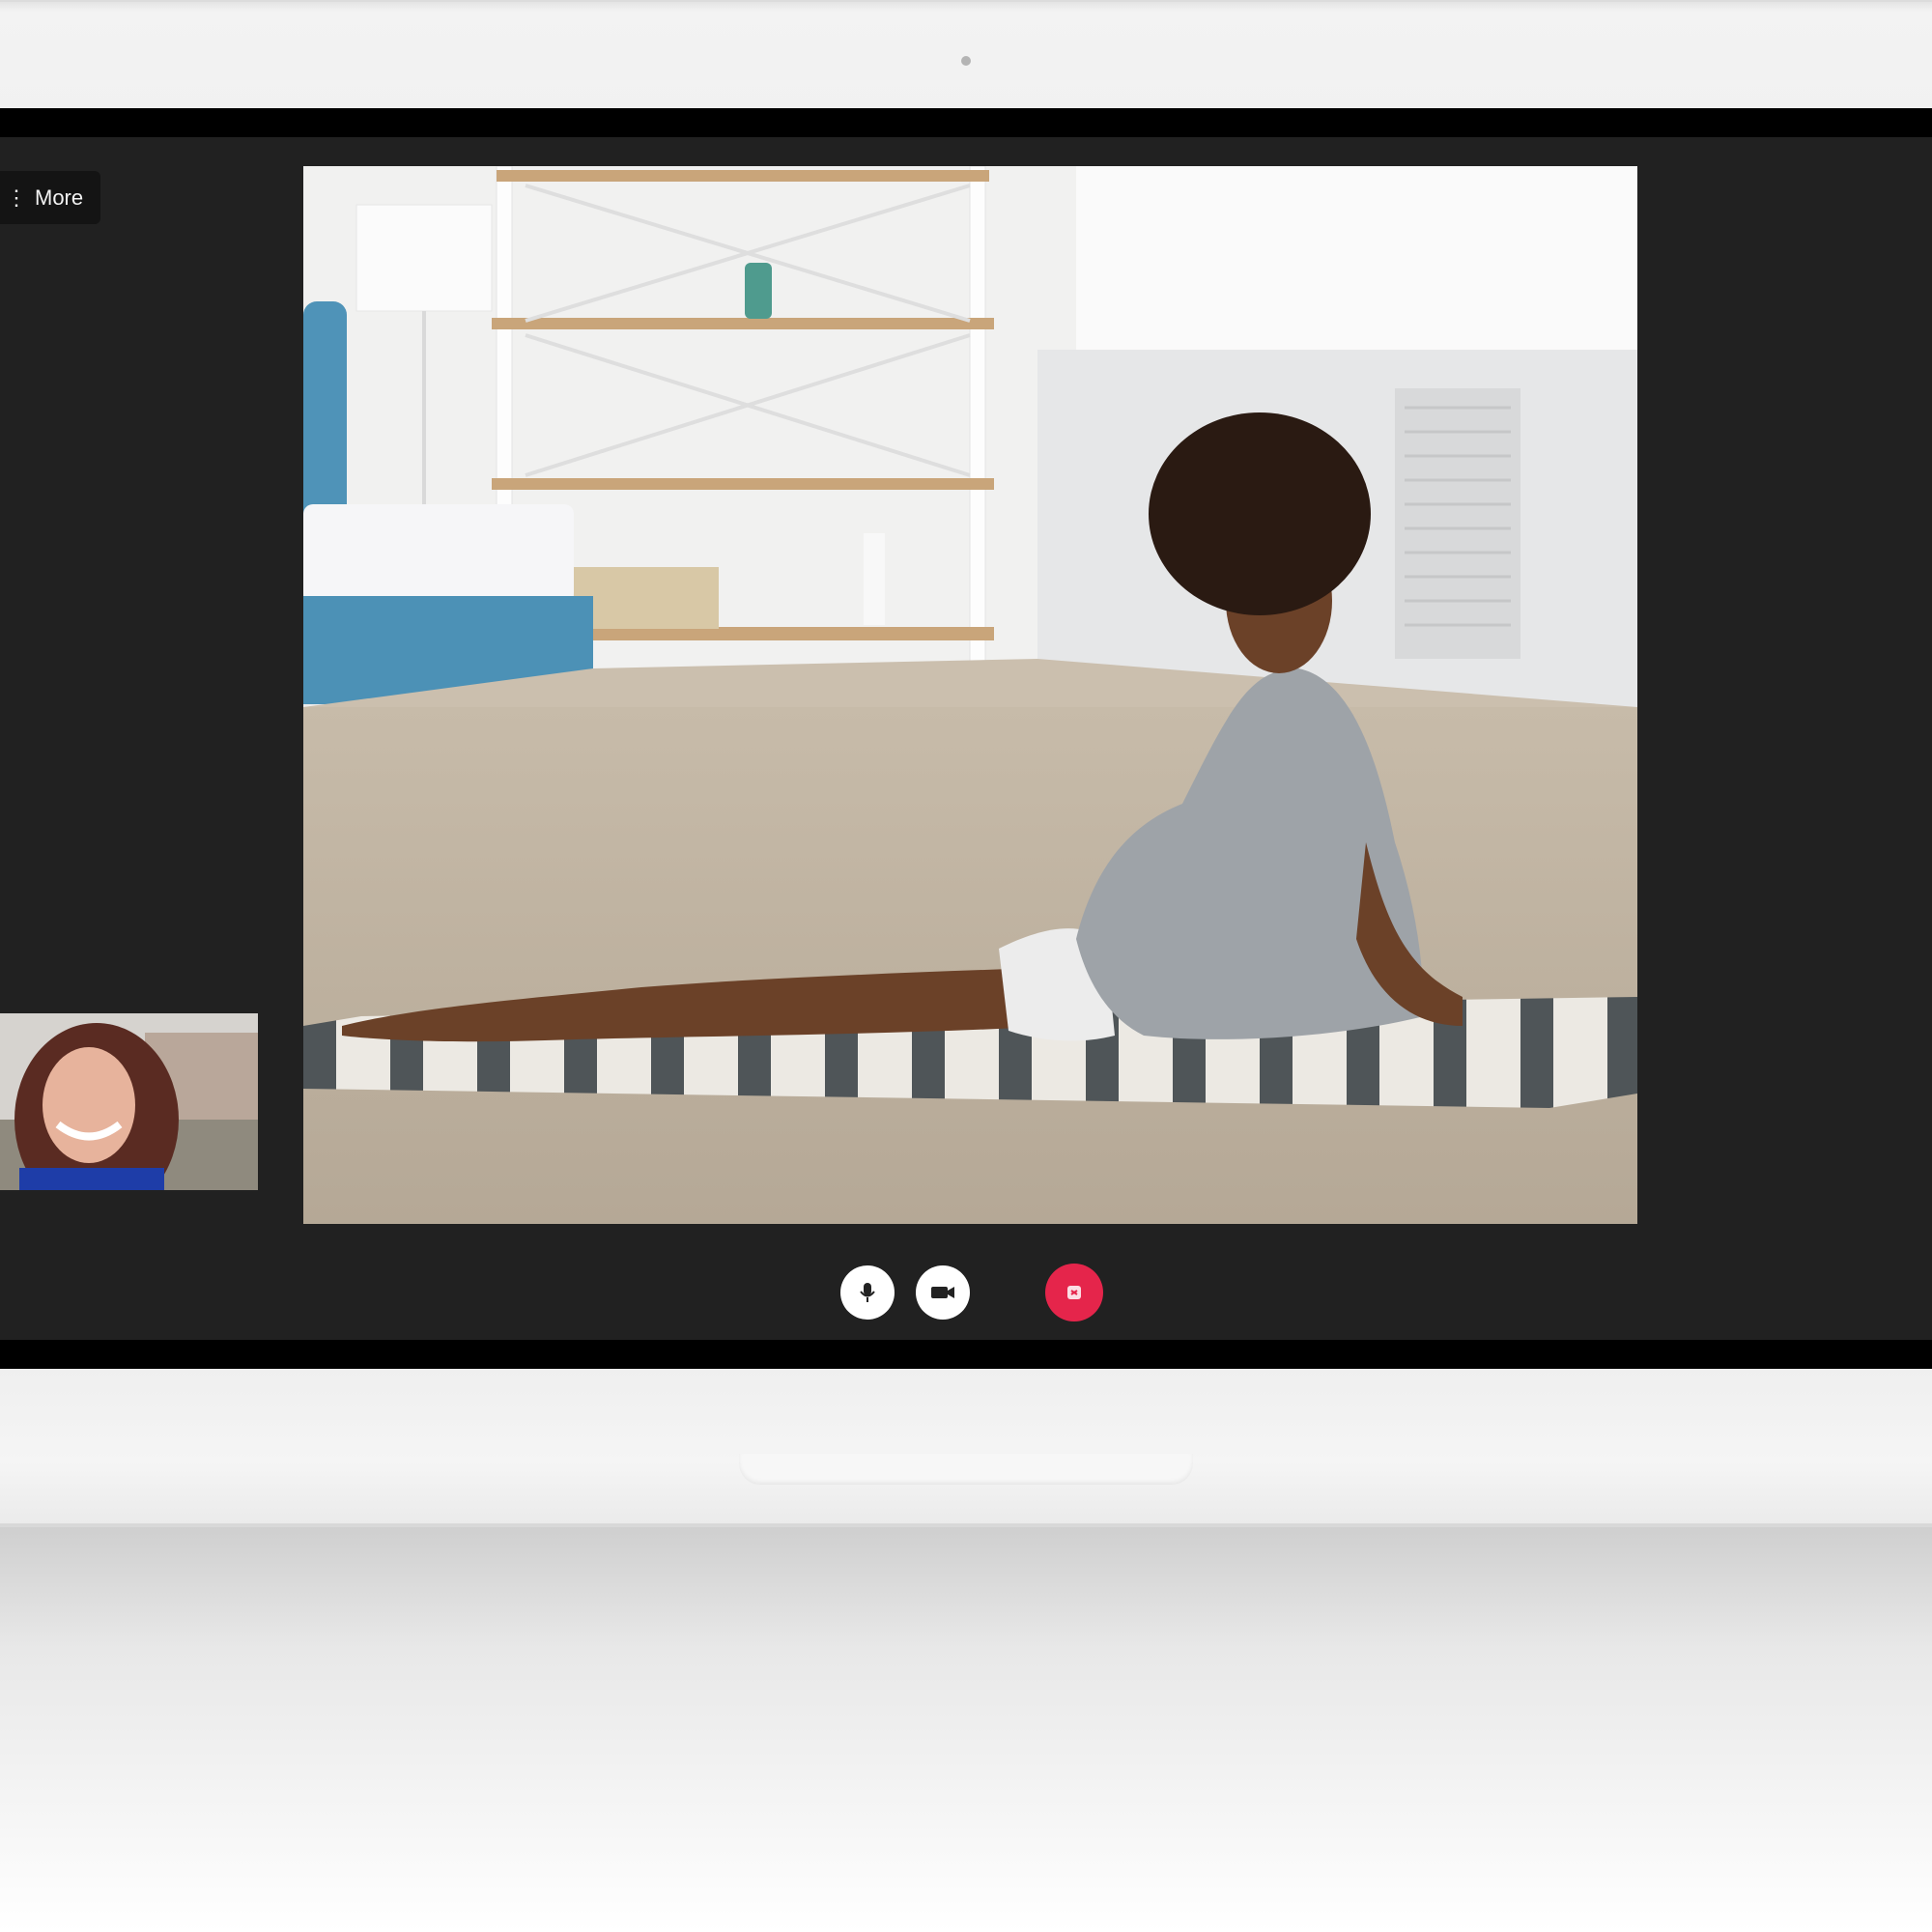 This screenshot has width=1932, height=1932. I want to click on self-view-scene, so click(129, 1101).